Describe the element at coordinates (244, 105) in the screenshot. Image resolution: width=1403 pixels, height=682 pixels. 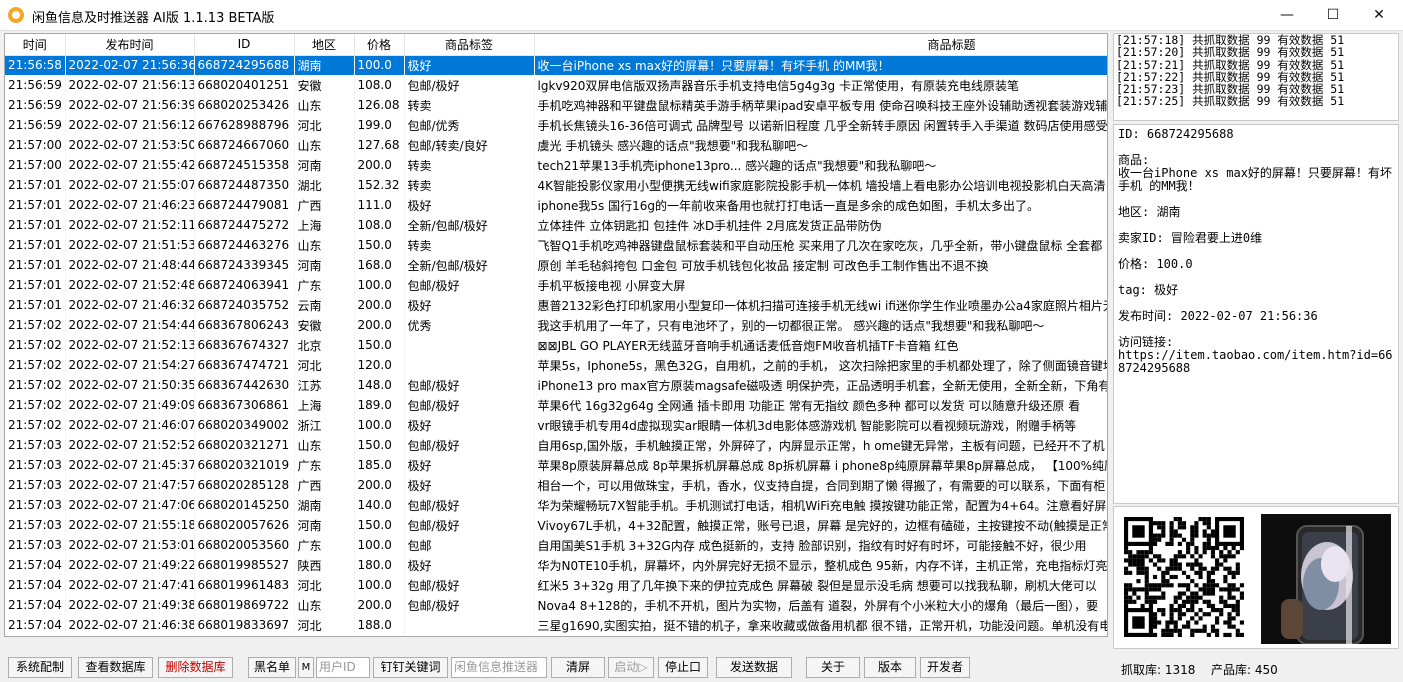
I see `cell-id: 668020253426` at that location.